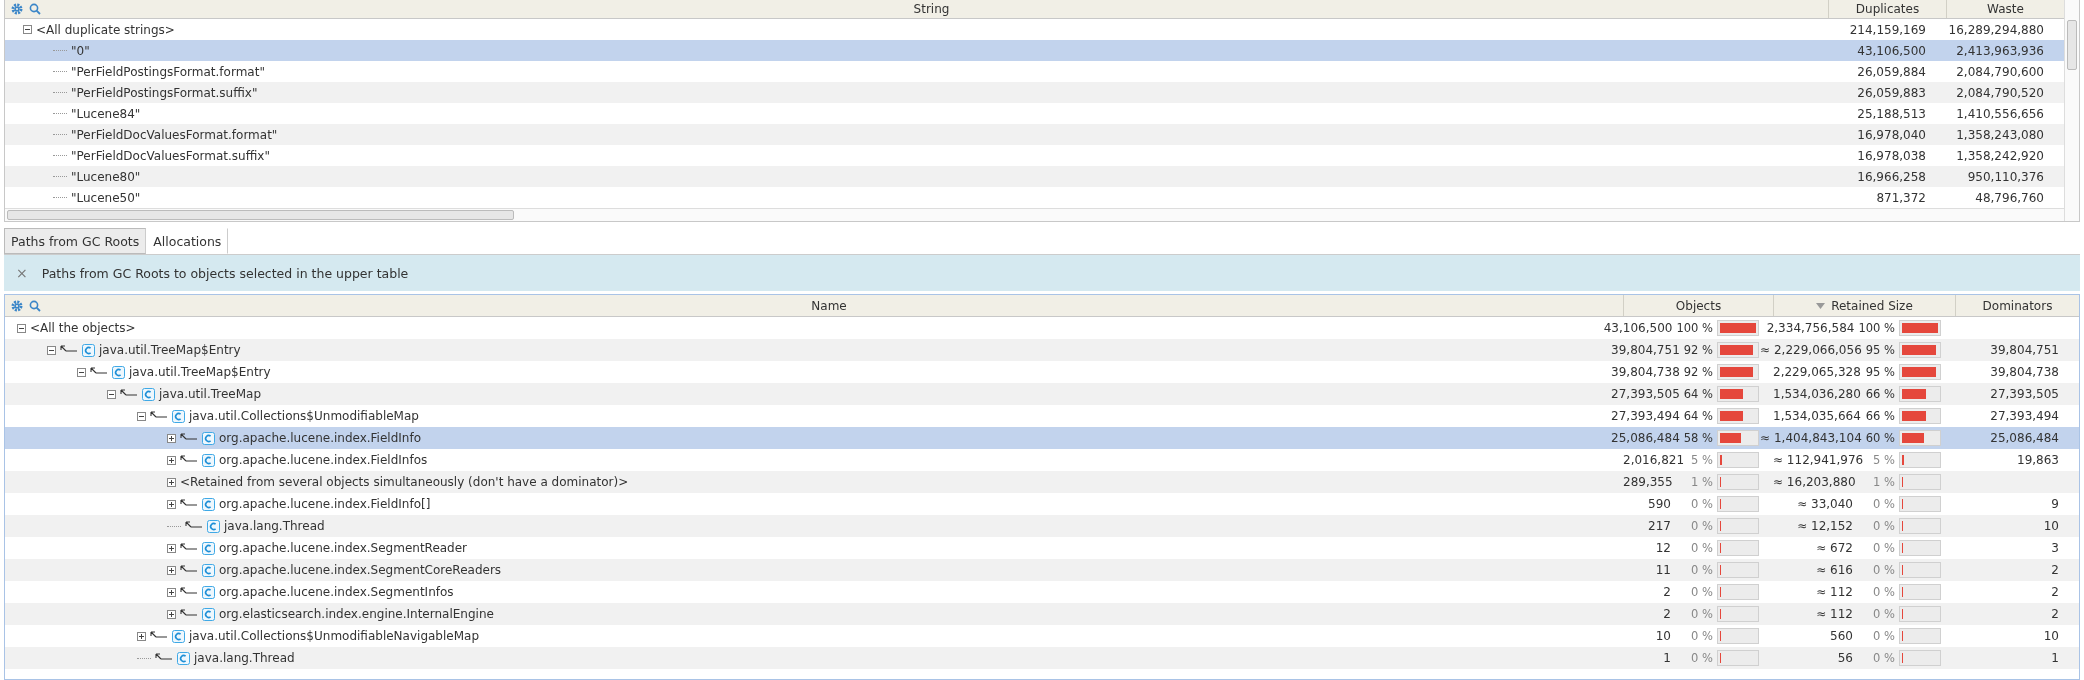 Image resolution: width=2084 pixels, height=680 pixels. Describe the element at coordinates (210, 394) in the screenshot. I see `class-name: java.util.TreeMap` at that location.